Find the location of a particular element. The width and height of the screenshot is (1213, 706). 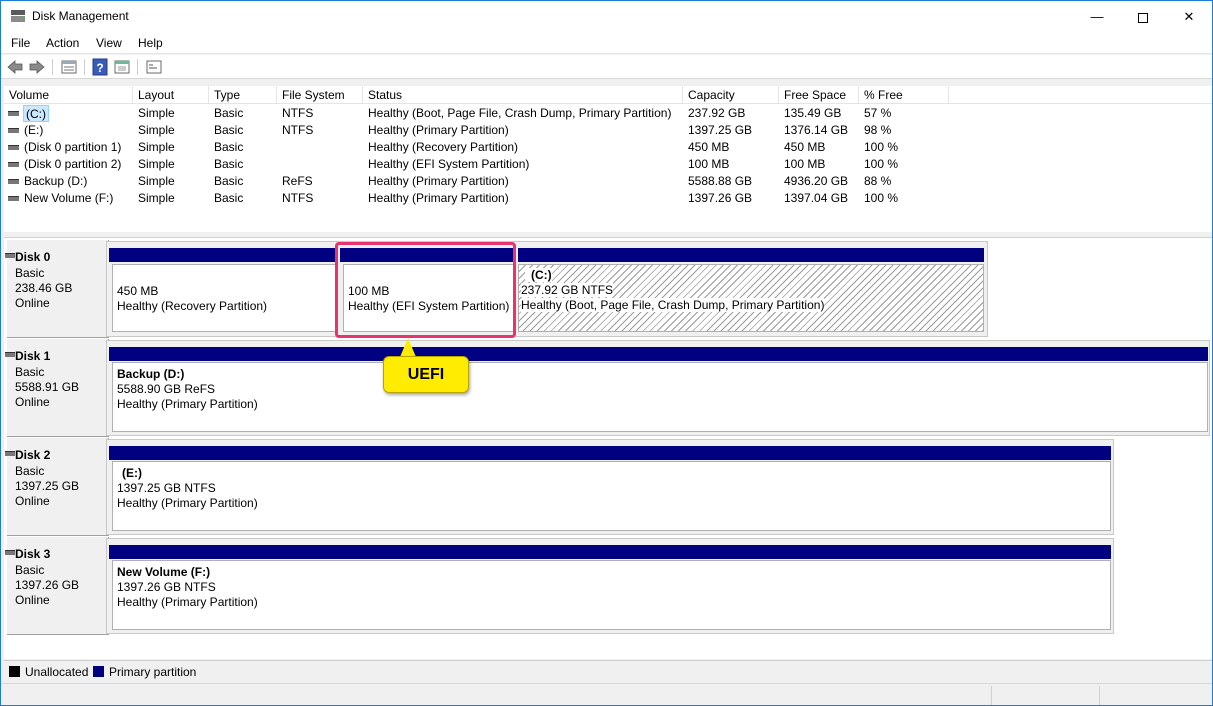

close-button: ✕ is located at coordinates (1189, 16).